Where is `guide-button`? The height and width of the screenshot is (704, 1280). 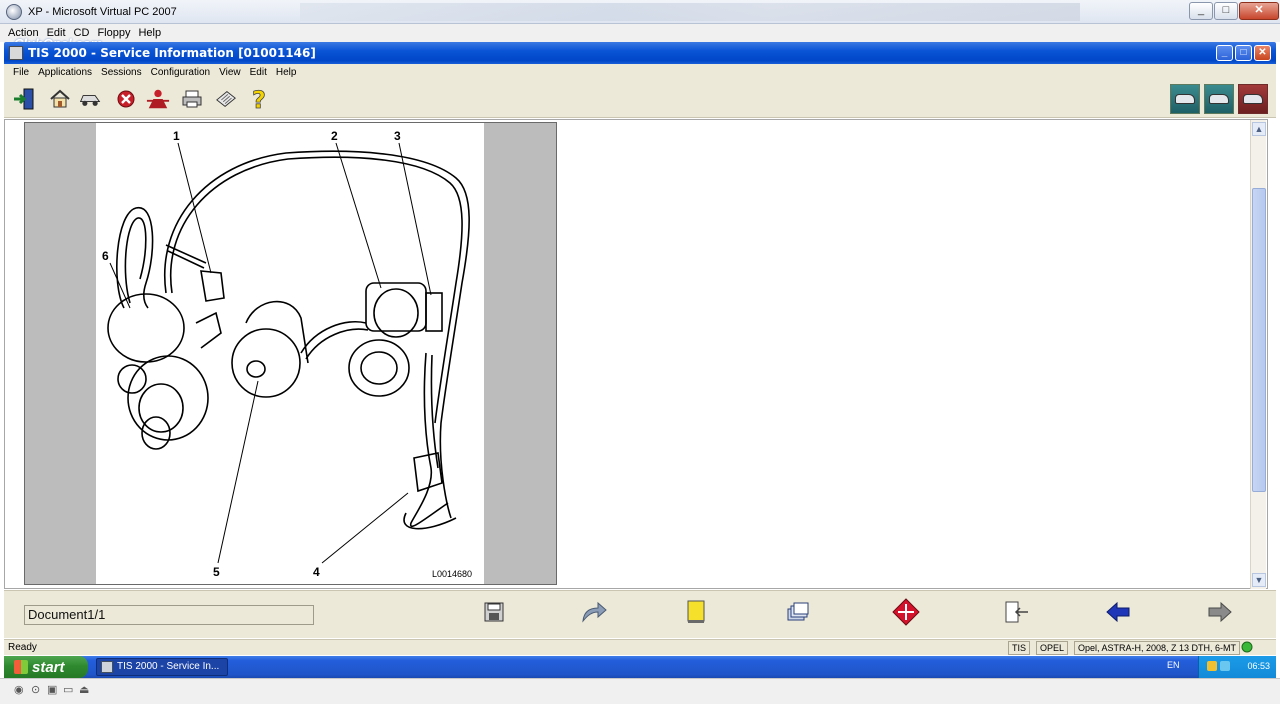 guide-button is located at coordinates (906, 616).